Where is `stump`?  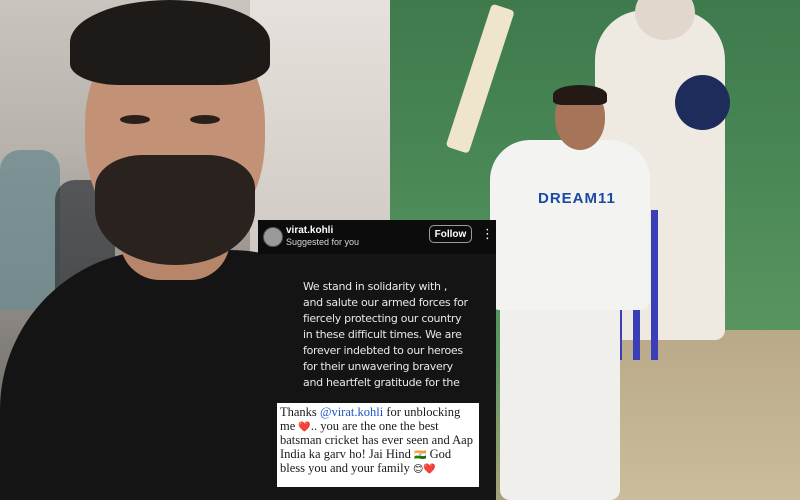
stump is located at coordinates (654, 285).